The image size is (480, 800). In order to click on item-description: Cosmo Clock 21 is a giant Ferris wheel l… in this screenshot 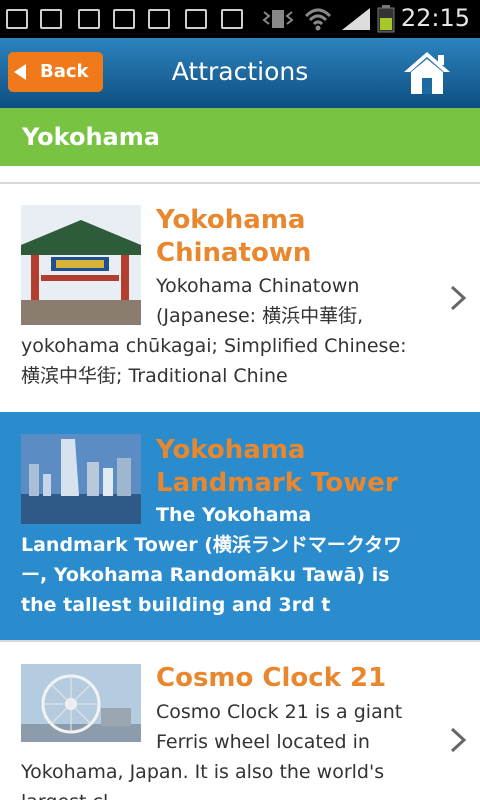, I will do `click(212, 750)`.